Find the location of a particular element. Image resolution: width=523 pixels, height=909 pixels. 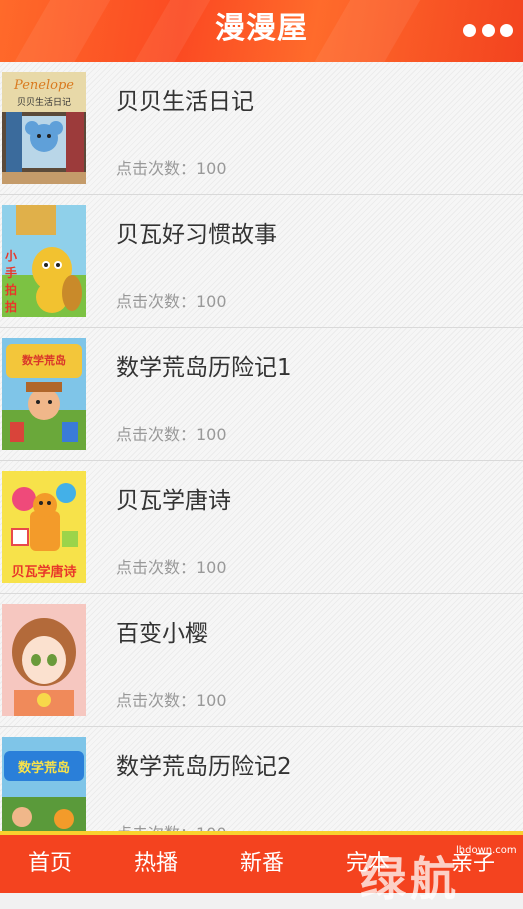

item-title: 贝贝生活日记 is located at coordinates (185, 102).